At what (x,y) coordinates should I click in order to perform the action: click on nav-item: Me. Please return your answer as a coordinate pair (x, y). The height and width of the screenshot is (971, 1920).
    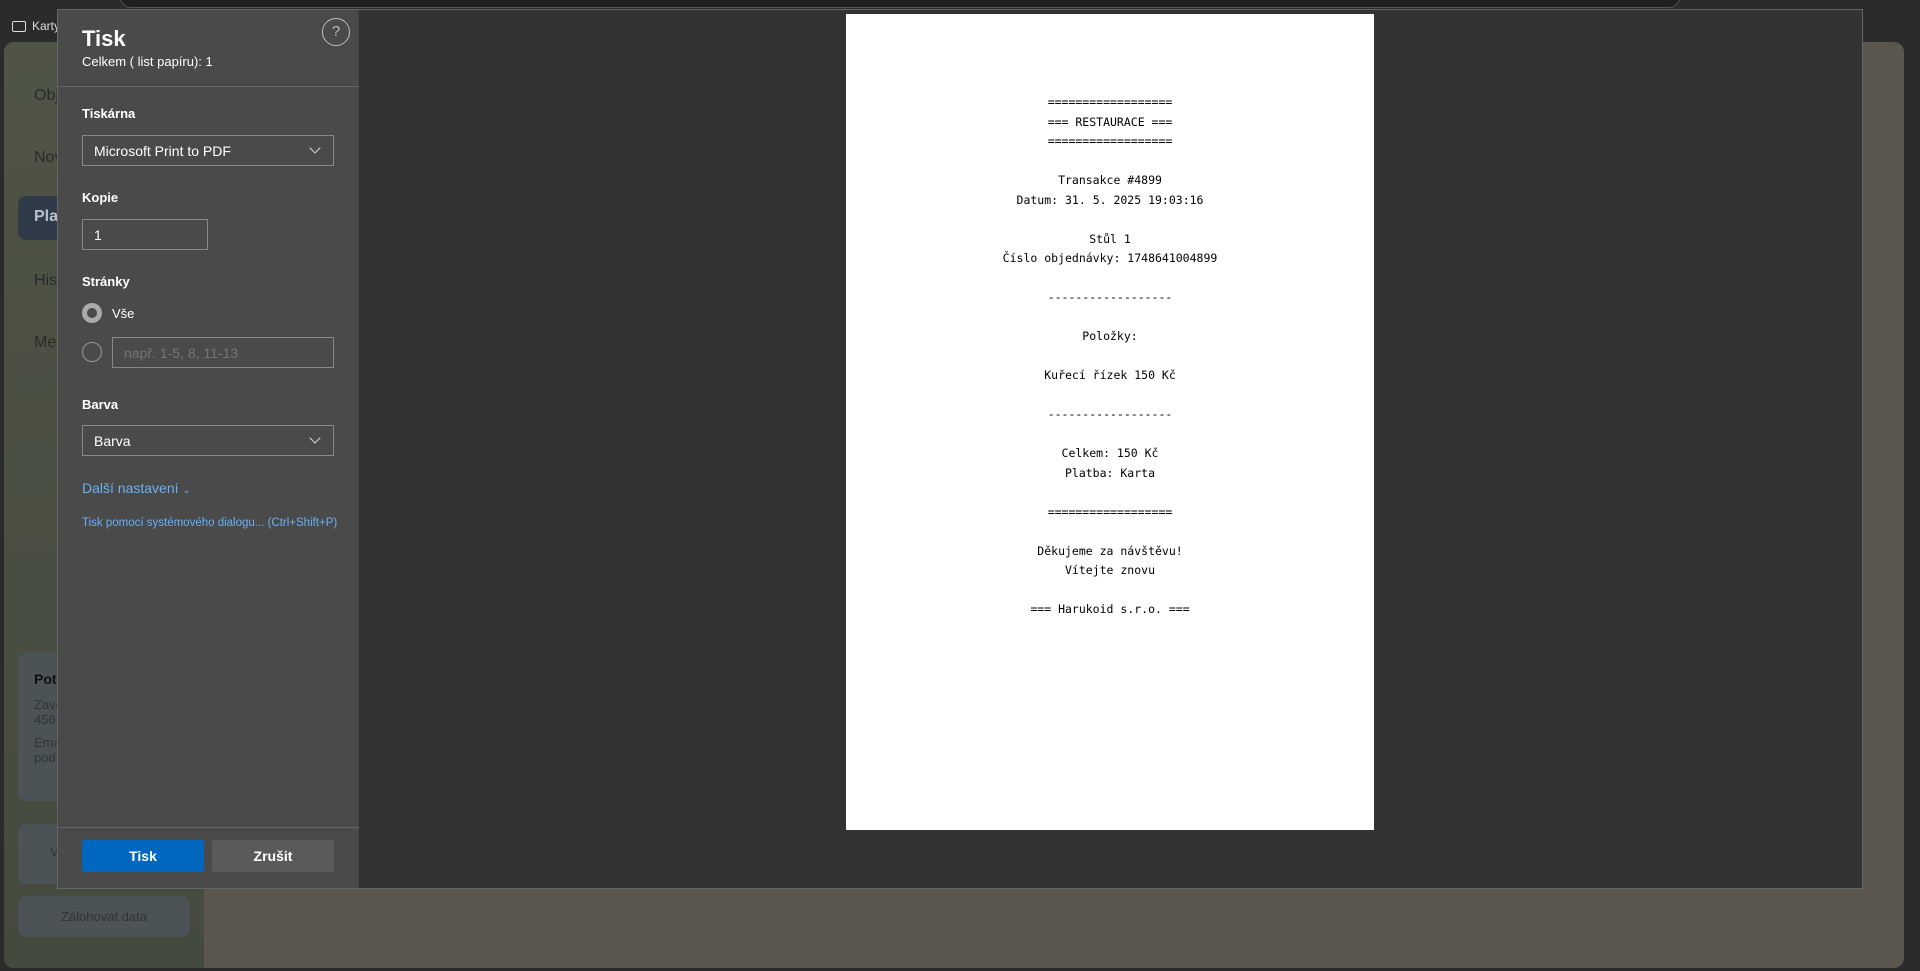
    Looking at the image, I should click on (45, 343).